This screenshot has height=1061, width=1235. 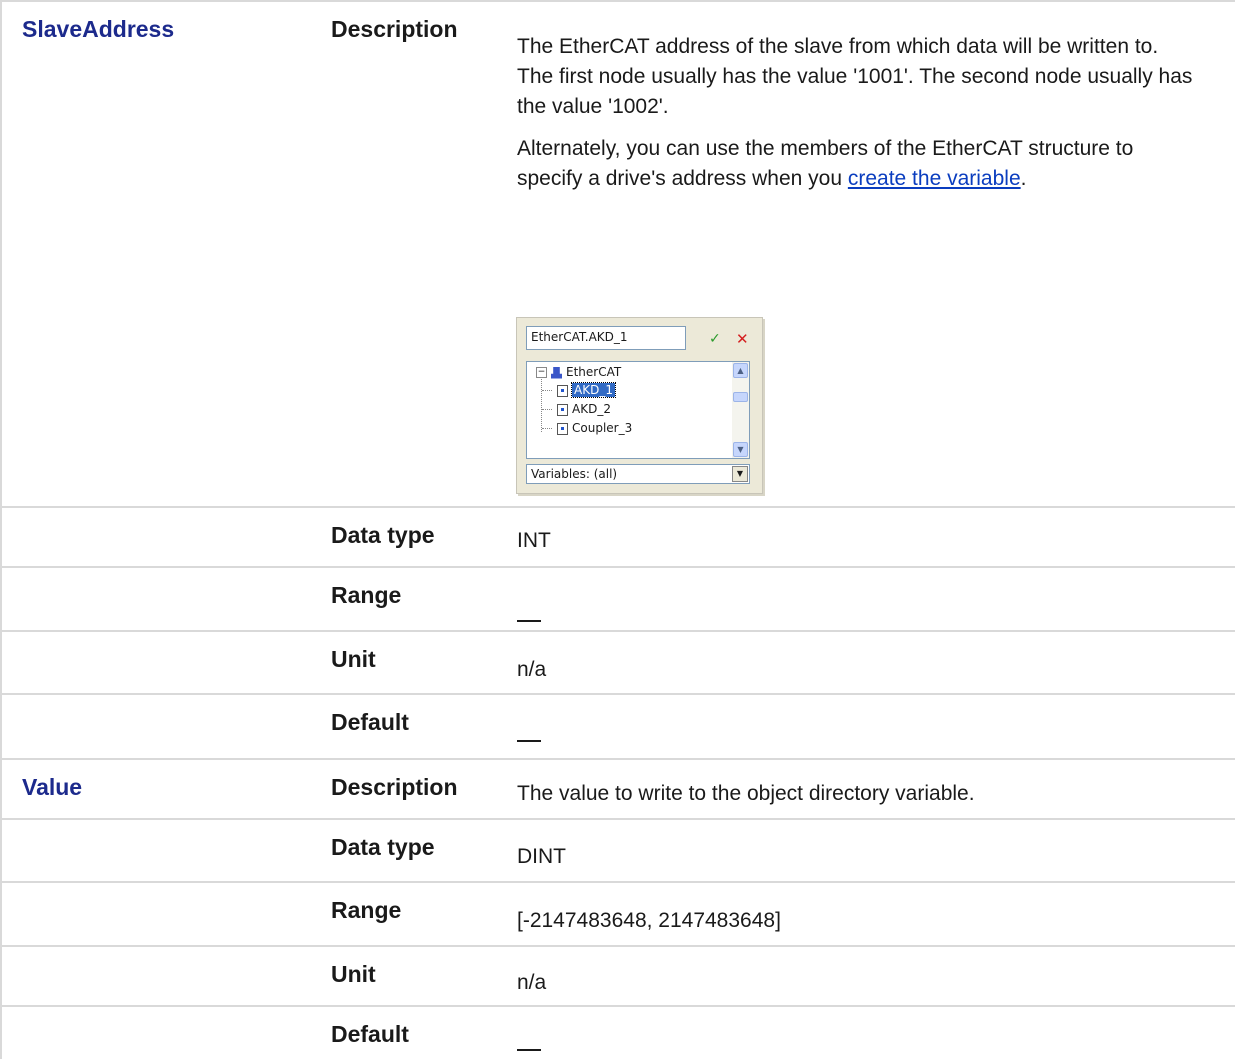 What do you see at coordinates (541, 856) in the screenshot?
I see `datatype-value: DINT` at bounding box center [541, 856].